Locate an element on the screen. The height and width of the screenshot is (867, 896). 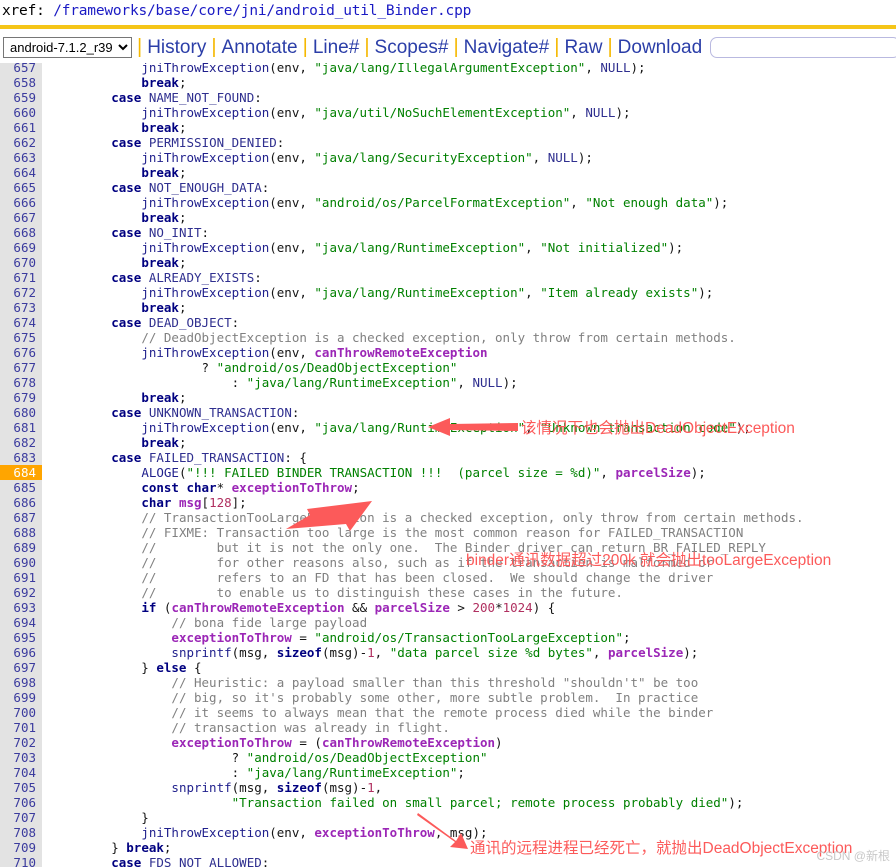
line-number: 706 is located at coordinates (21, 802).